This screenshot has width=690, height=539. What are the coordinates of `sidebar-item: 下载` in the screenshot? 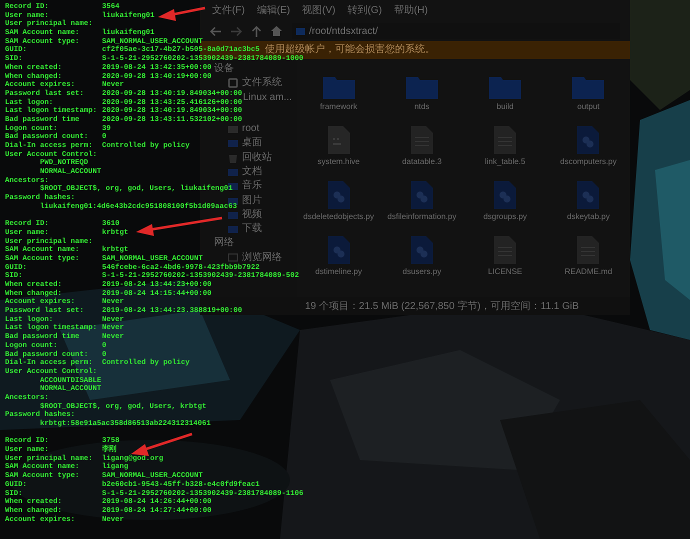 It's located at (252, 229).